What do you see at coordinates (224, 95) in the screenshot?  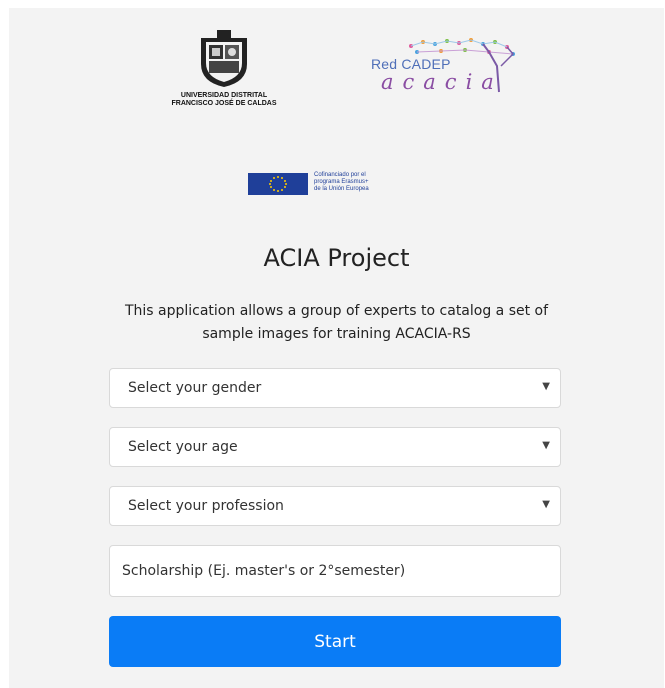 I see `university-name-line1: UNIVERSIDAD DISTRITAL` at bounding box center [224, 95].